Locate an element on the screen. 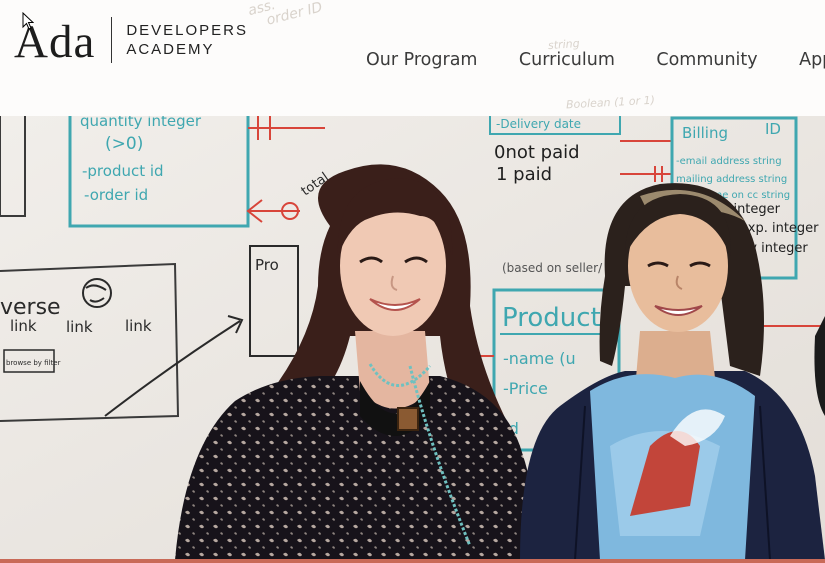 The height and width of the screenshot is (563, 825). nav-community: Community is located at coordinates (706, 60).